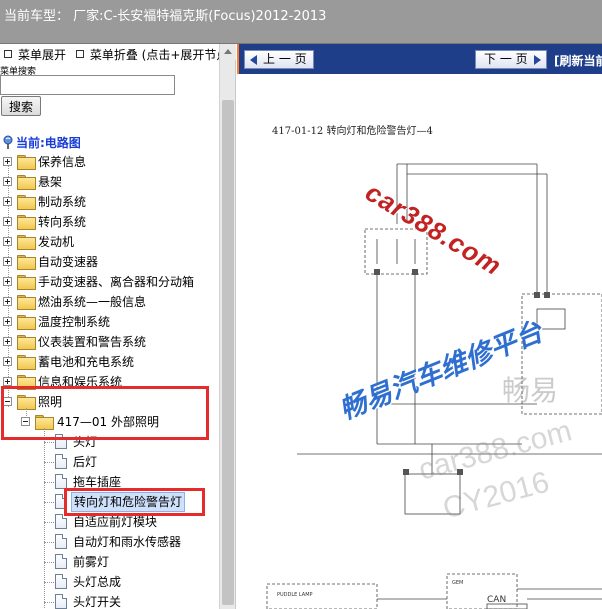 This screenshot has width=602, height=609. Describe the element at coordinates (105, 413) in the screenshot. I see `highlight-box-lighting` at that location.